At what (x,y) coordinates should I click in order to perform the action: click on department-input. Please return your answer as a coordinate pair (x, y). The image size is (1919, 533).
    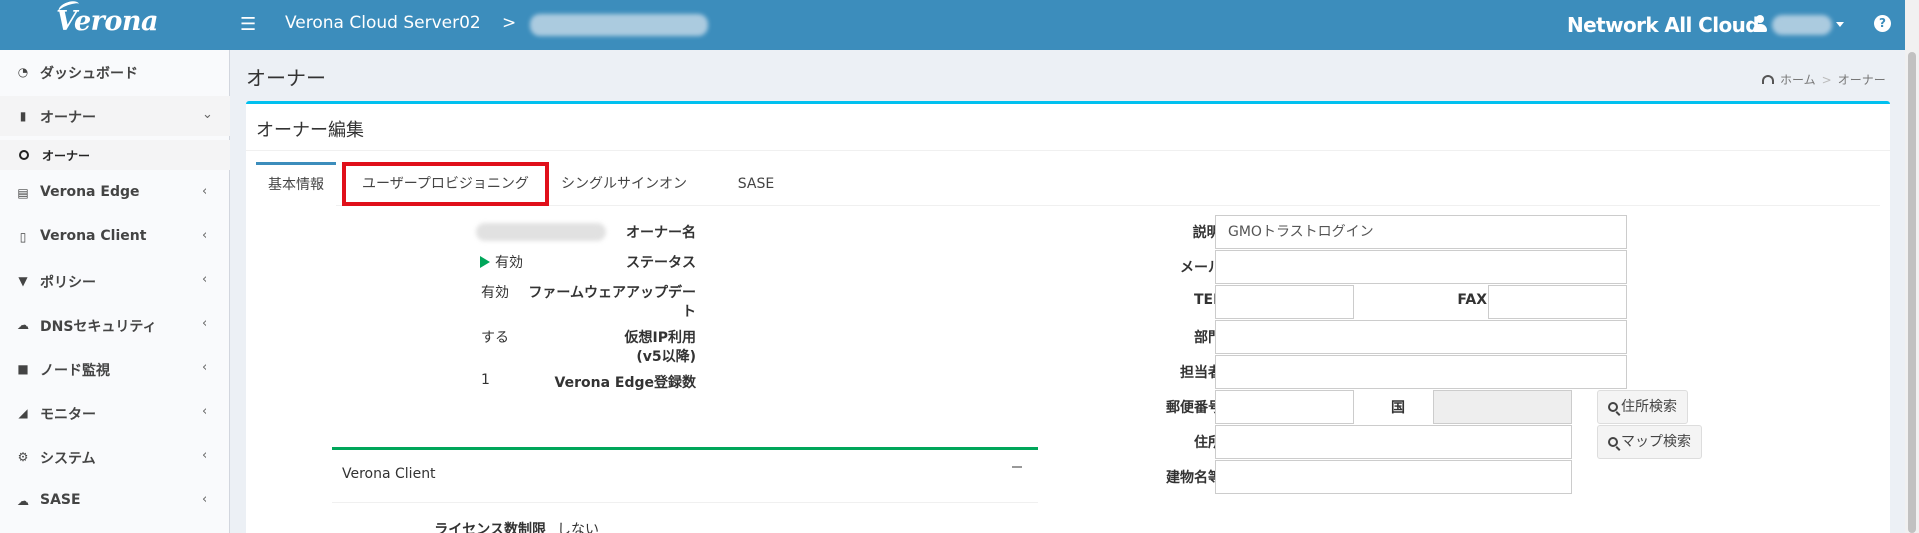
    Looking at the image, I should click on (1421, 337).